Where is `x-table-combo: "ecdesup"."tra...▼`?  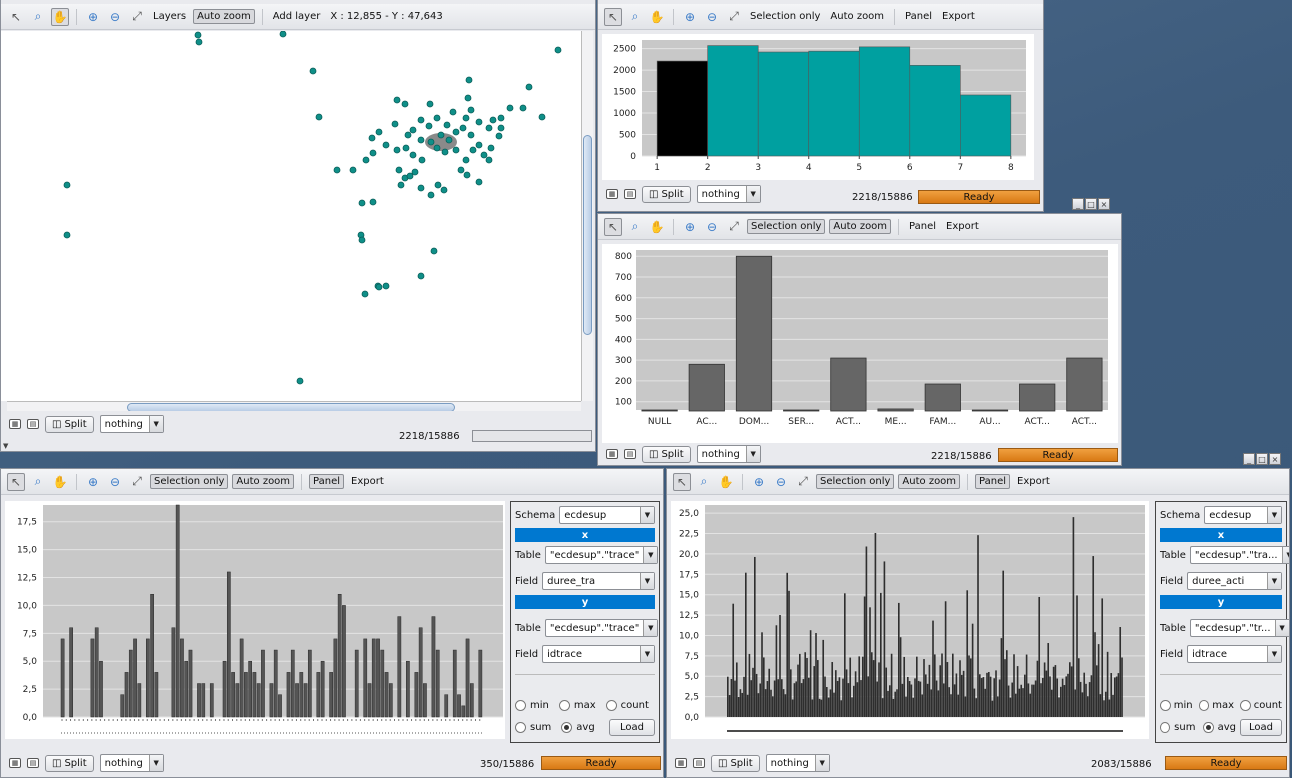 x-table-combo: "ecdesup"."tra...▼ is located at coordinates (1239, 555).